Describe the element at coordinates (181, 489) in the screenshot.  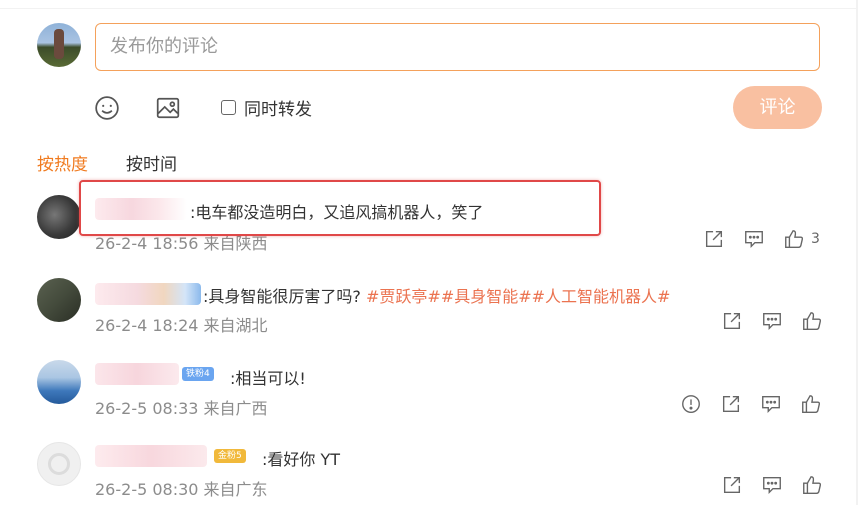
I see `comment-meta: 26-2-5 08:30 来自广东` at that location.